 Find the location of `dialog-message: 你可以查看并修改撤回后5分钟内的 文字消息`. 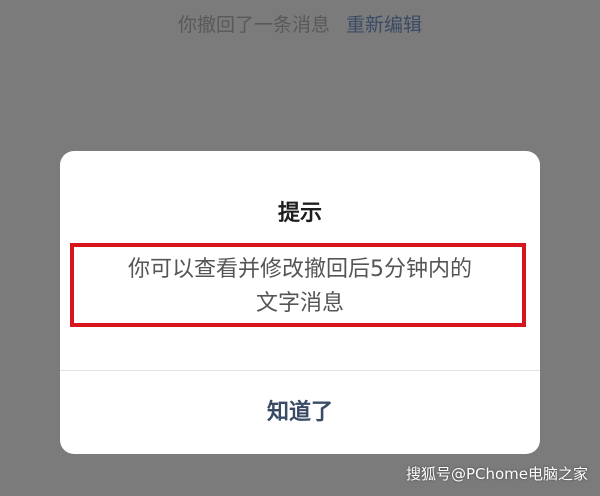

dialog-message: 你可以查看并修改撤回后5分钟内的 文字消息 is located at coordinates (300, 287).